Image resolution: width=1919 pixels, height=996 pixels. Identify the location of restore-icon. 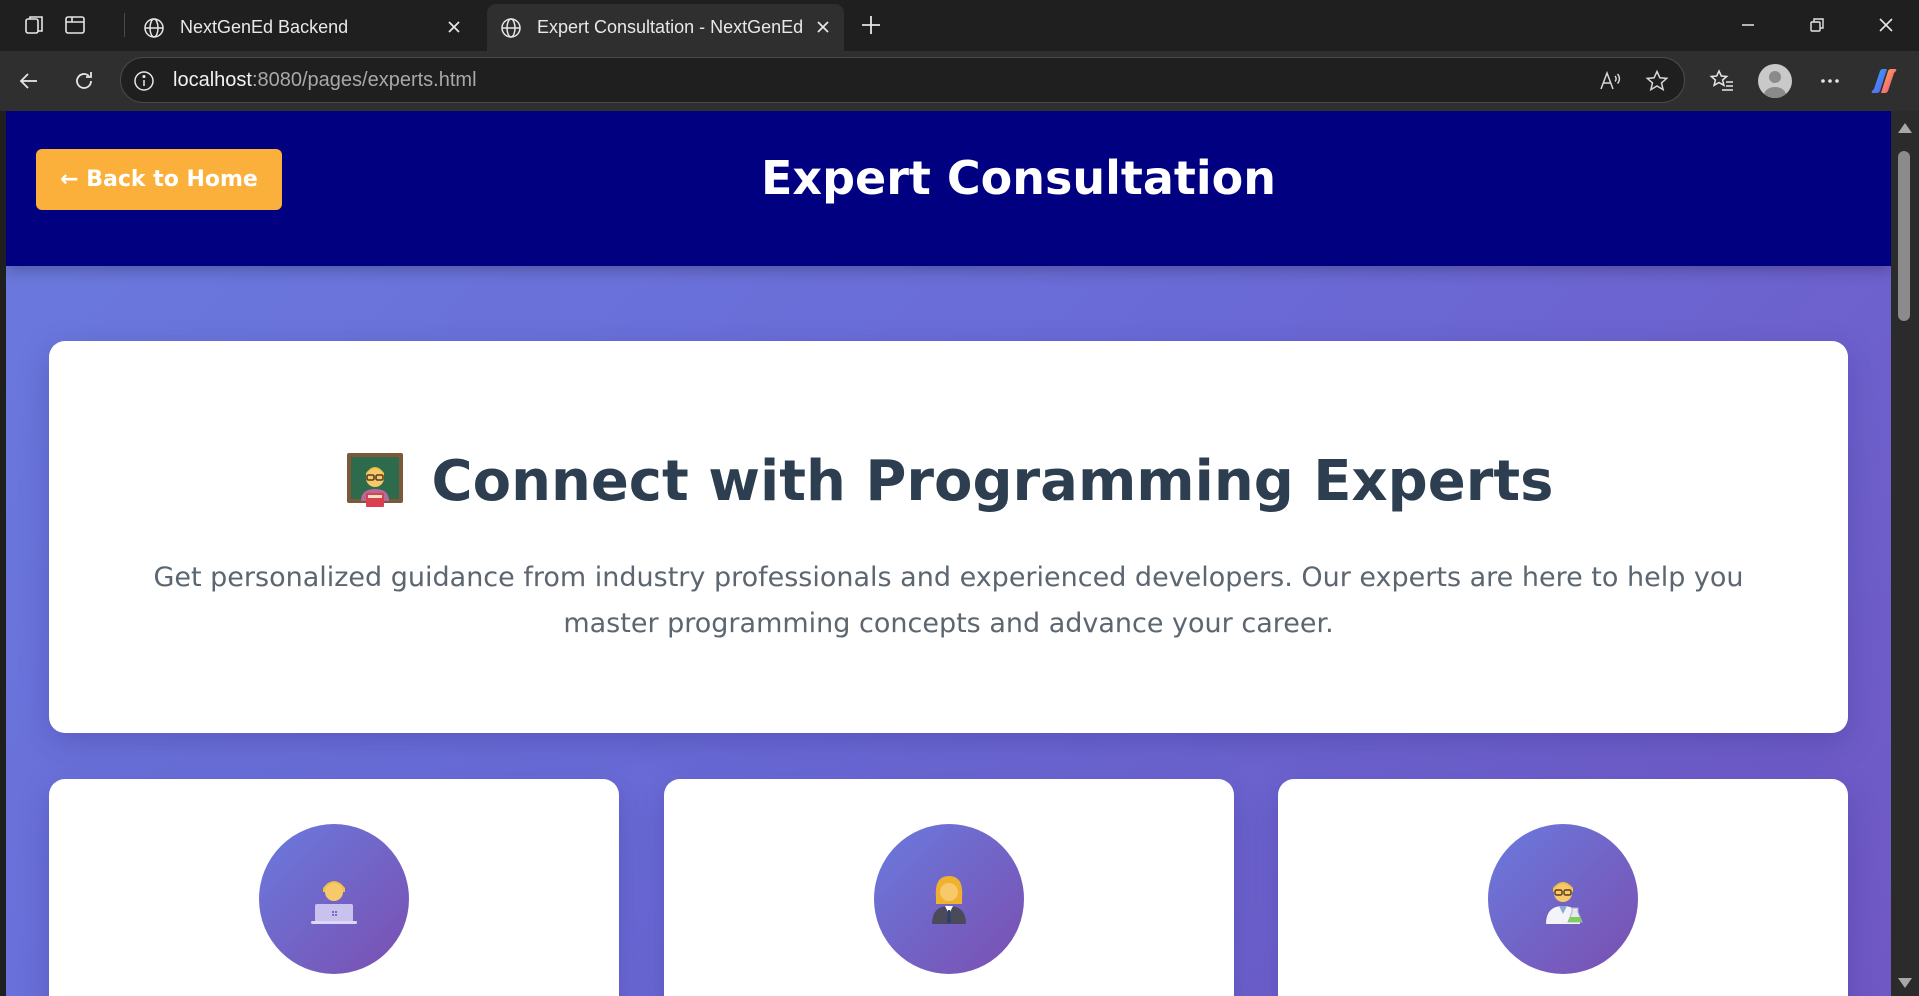
(1817, 25).